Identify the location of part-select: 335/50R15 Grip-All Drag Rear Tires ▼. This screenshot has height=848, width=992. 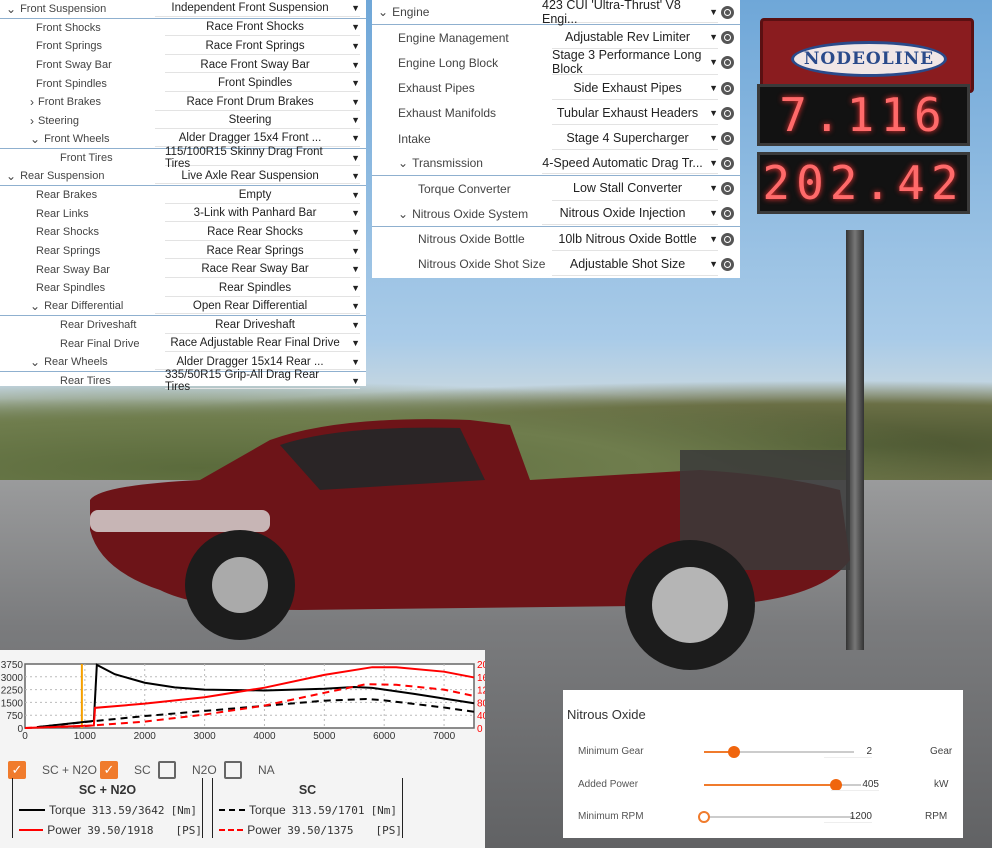
(262, 381).